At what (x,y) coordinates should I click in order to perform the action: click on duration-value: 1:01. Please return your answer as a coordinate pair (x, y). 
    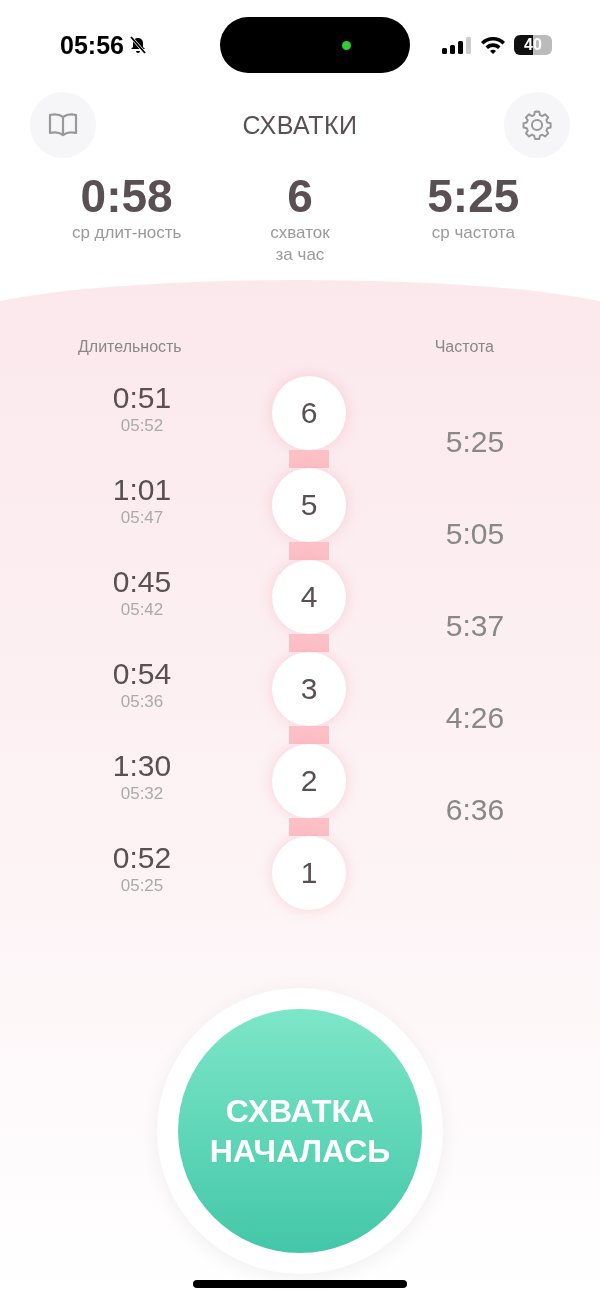
    Looking at the image, I should click on (142, 490).